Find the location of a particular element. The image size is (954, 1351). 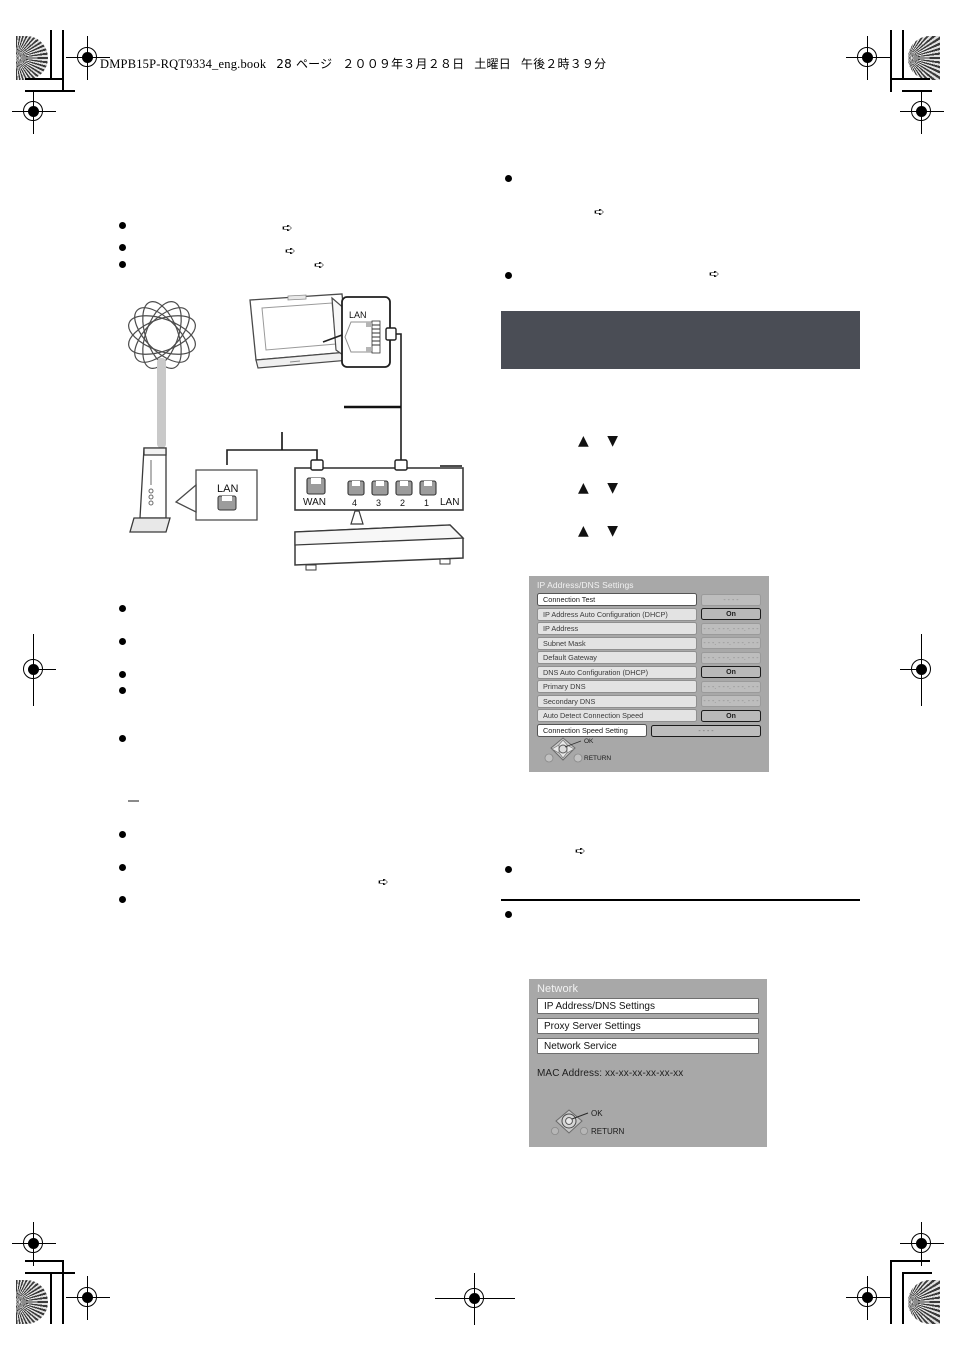

network-item-ip-dns-settings: IP Address/DNS Settings is located at coordinates (648, 1006).